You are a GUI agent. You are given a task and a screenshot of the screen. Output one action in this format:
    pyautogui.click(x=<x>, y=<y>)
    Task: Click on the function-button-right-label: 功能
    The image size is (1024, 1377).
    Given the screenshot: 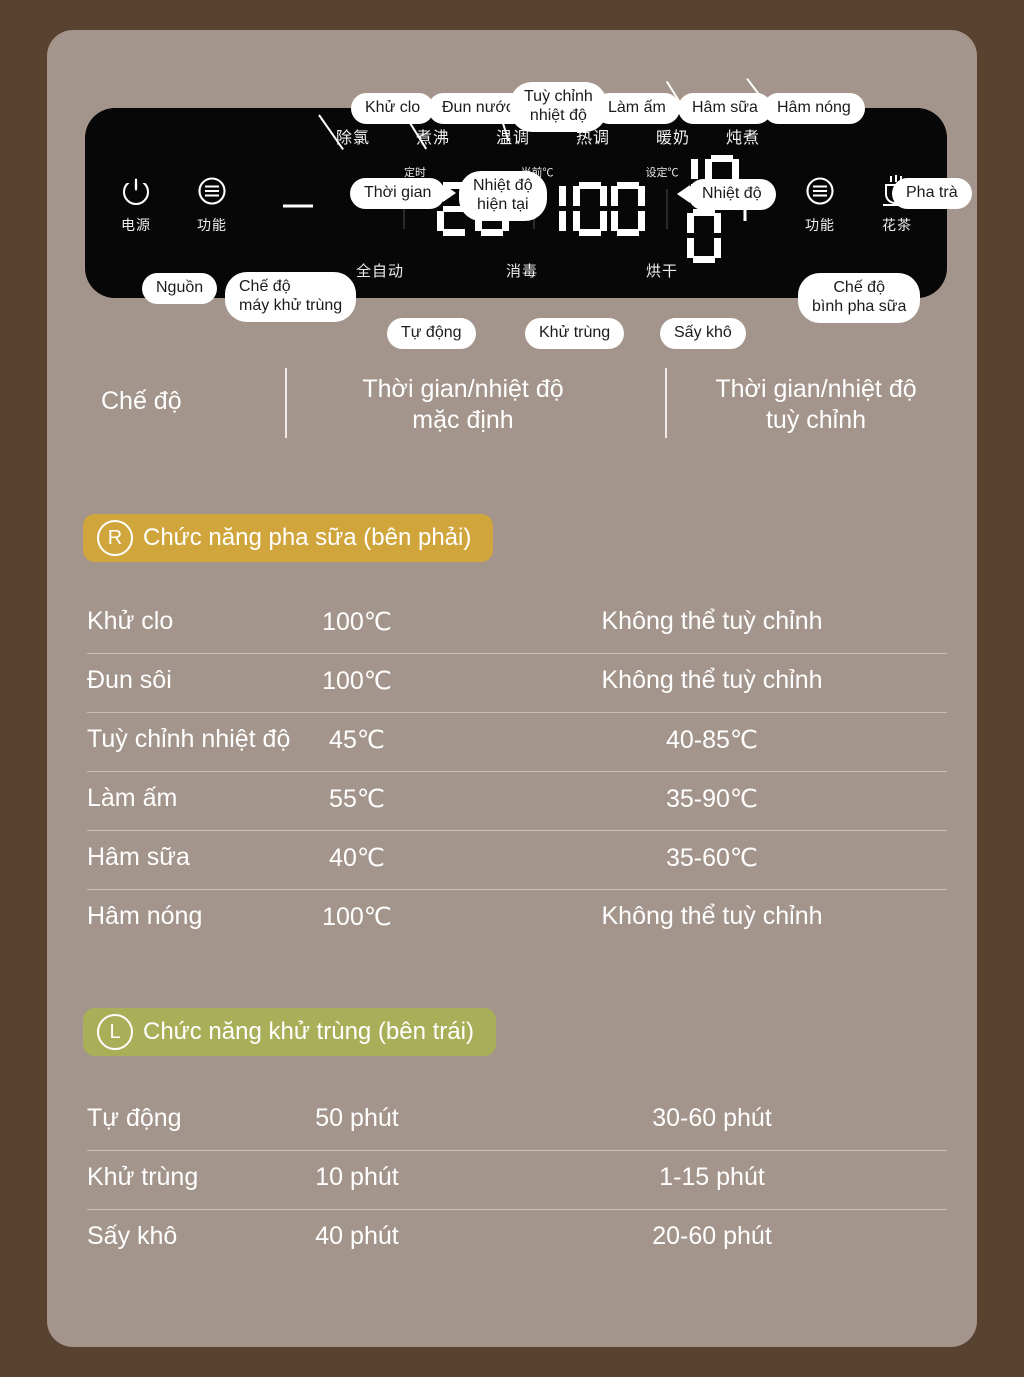 What is the action you would take?
    pyautogui.click(x=820, y=225)
    